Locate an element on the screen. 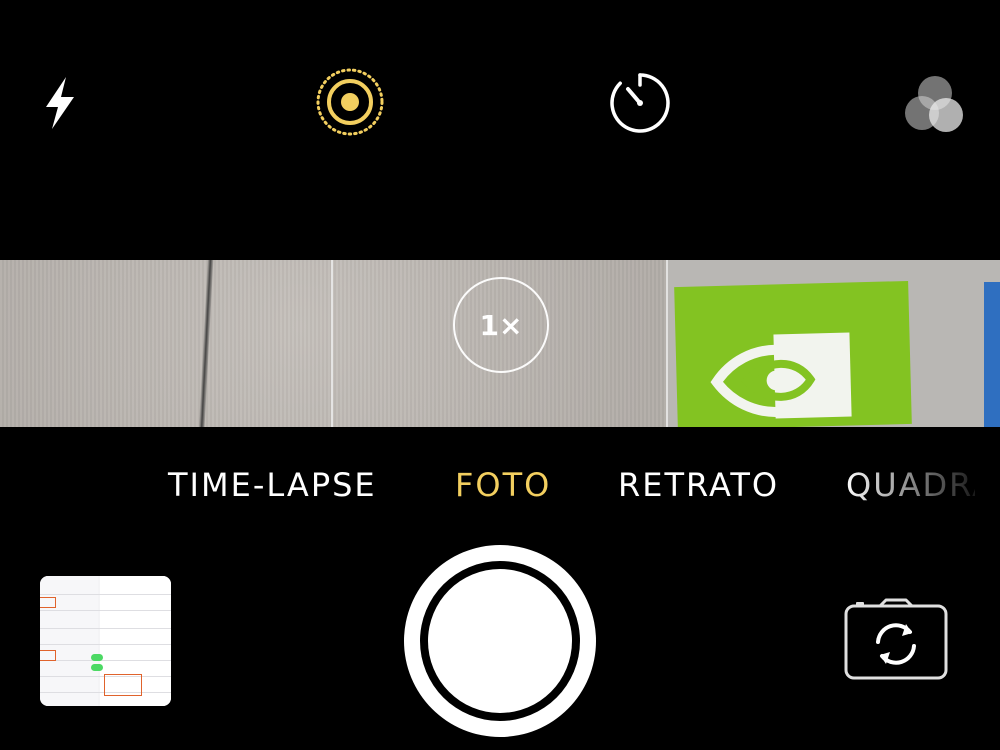 The height and width of the screenshot is (750, 1000). timer-button is located at coordinates (640, 103).